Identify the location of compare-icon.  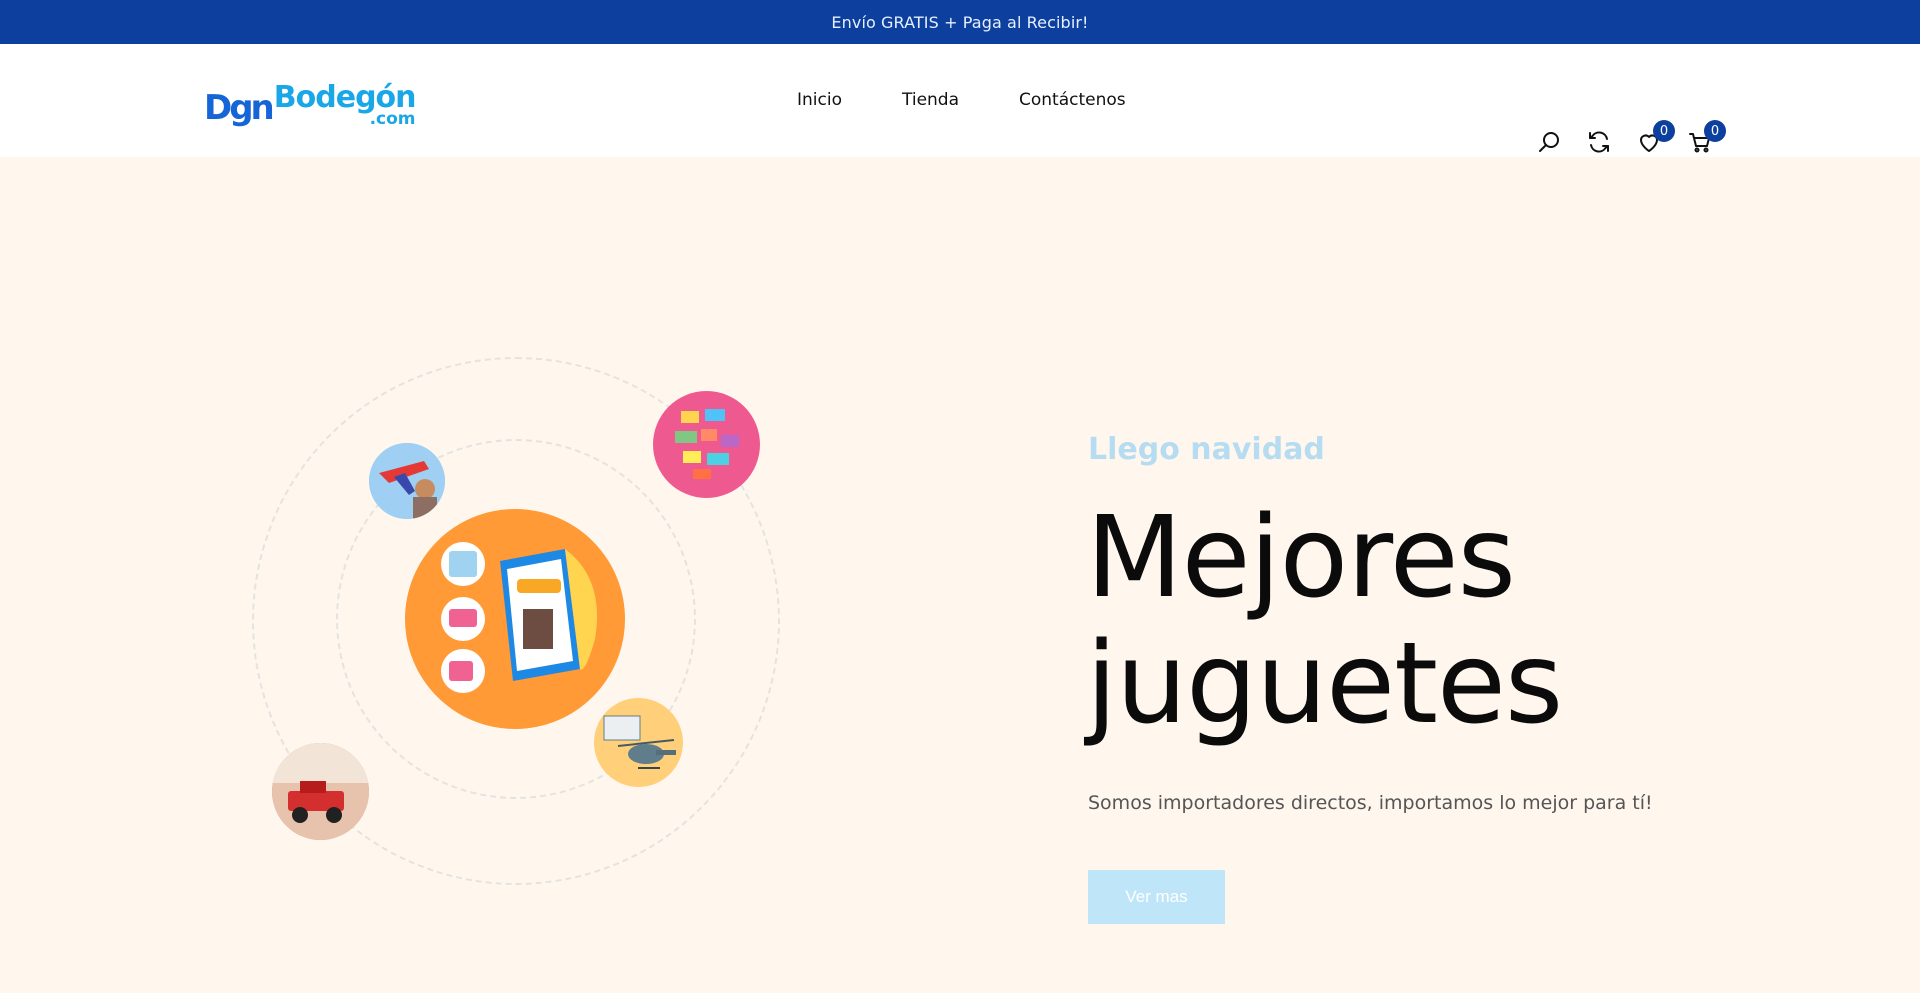
(1600, 143).